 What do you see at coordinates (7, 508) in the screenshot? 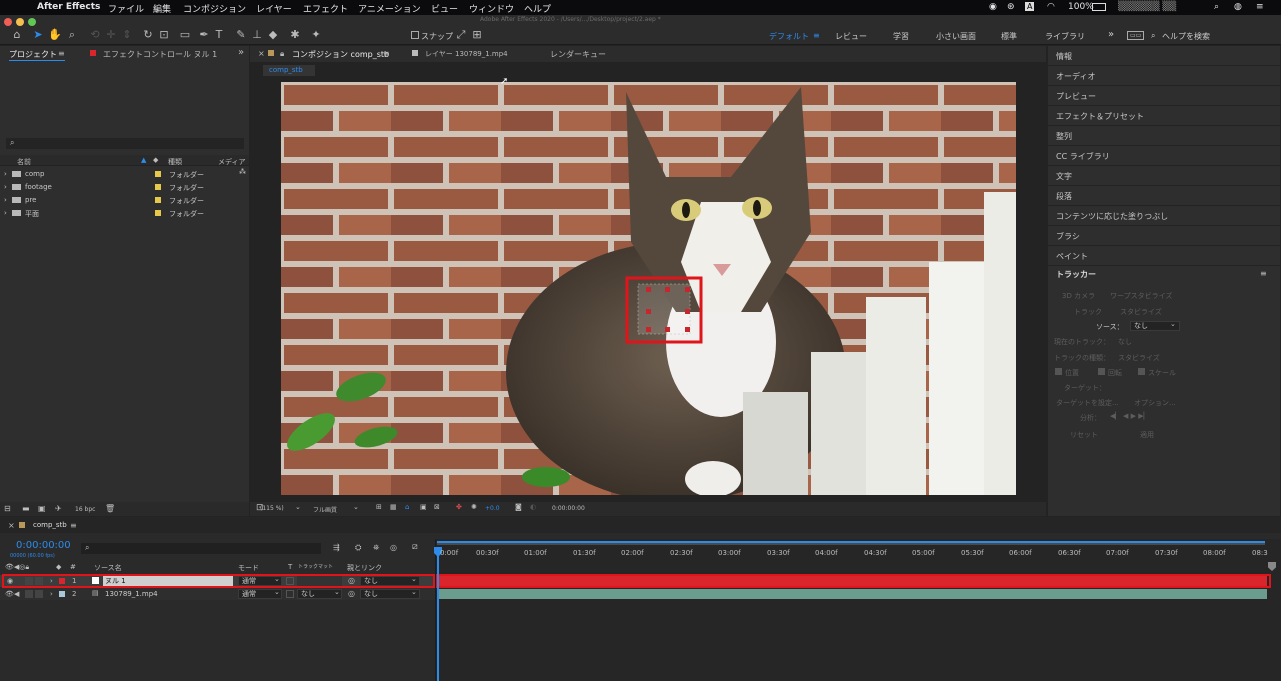
I see `interpret-footage-icon: ⊟` at bounding box center [7, 508].